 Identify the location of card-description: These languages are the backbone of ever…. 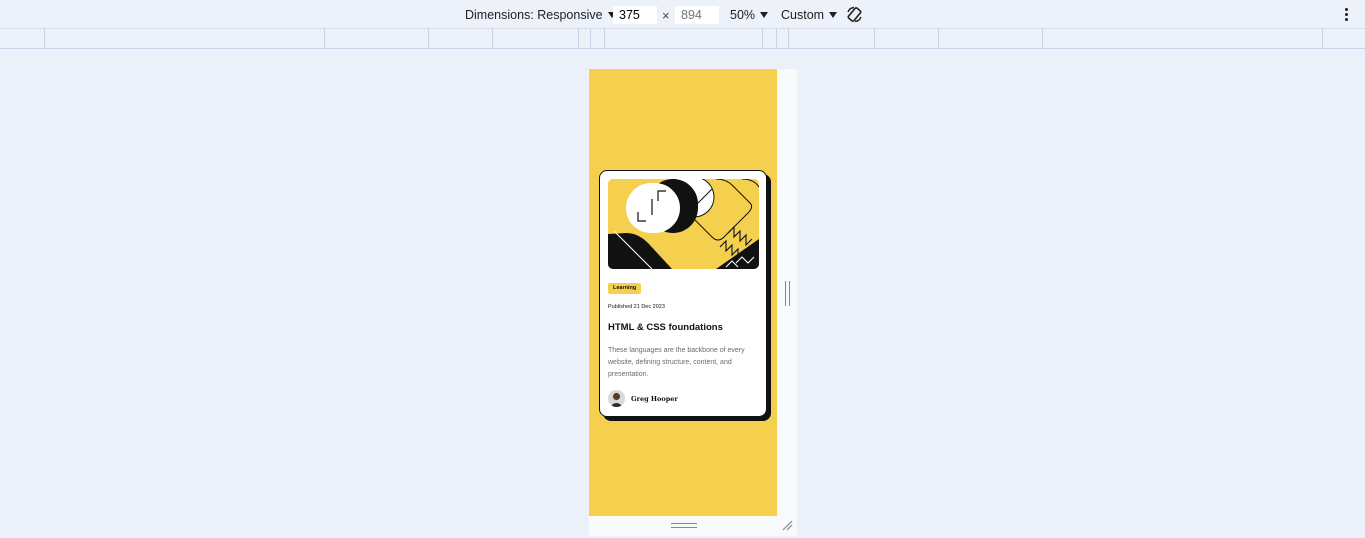
(676, 362).